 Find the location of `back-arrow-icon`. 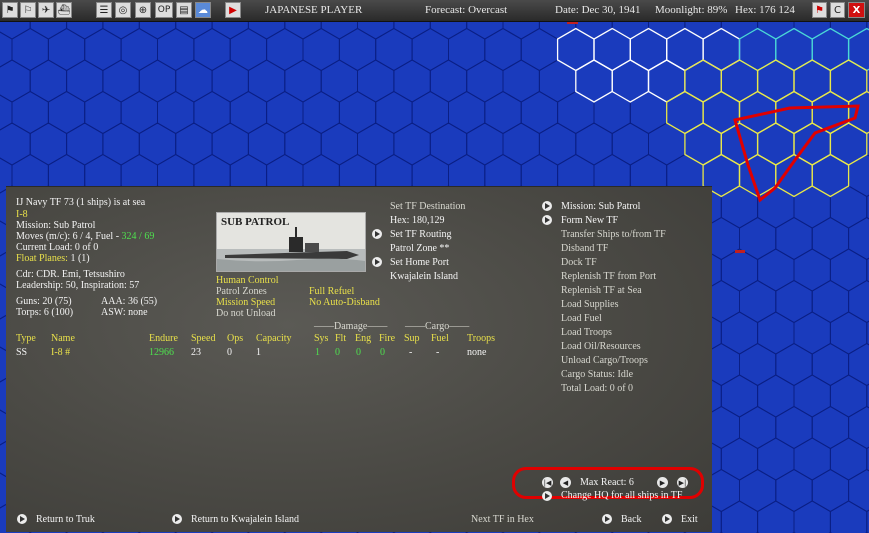

back-arrow-icon is located at coordinates (607, 519).